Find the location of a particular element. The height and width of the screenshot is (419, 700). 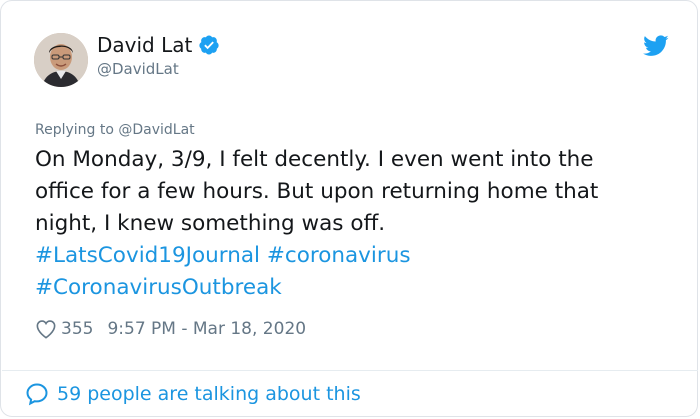

tweet-timestamp: 9:57 PM - Mar 18, 2020 is located at coordinates (206, 329).